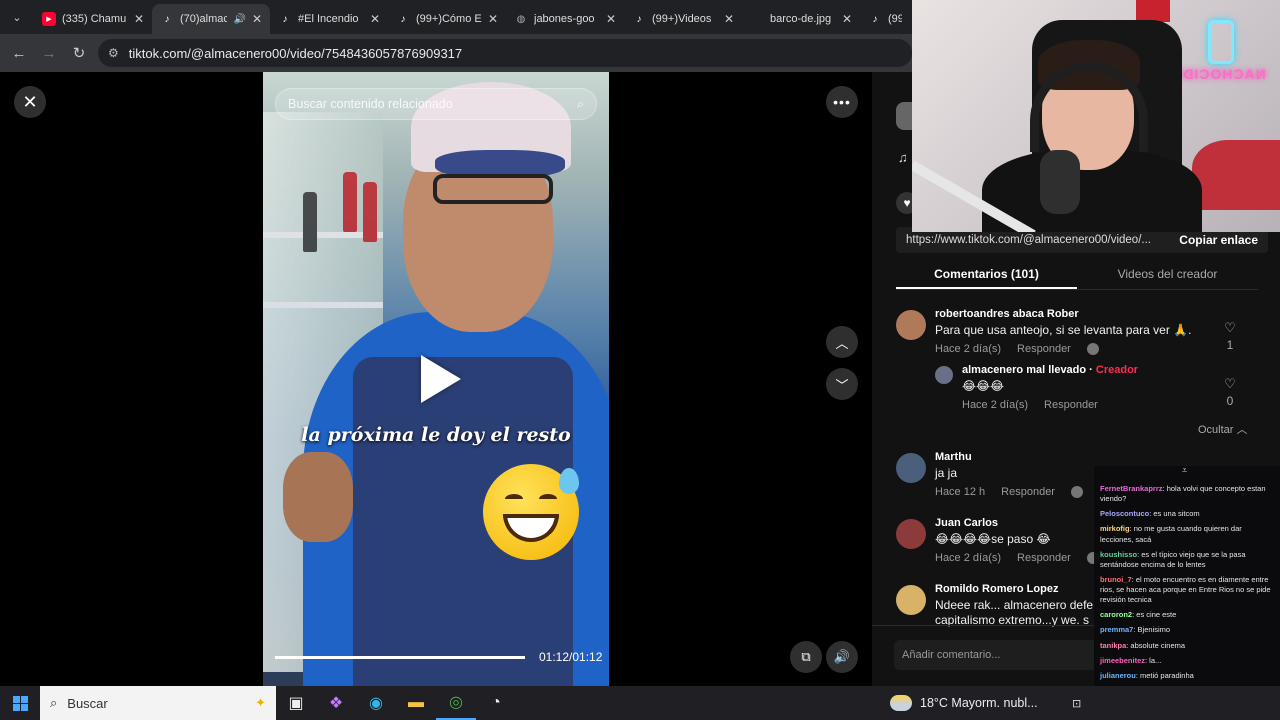 The height and width of the screenshot is (720, 1280). Describe the element at coordinates (580, 104) in the screenshot. I see `search-icon: ⌕` at that location.